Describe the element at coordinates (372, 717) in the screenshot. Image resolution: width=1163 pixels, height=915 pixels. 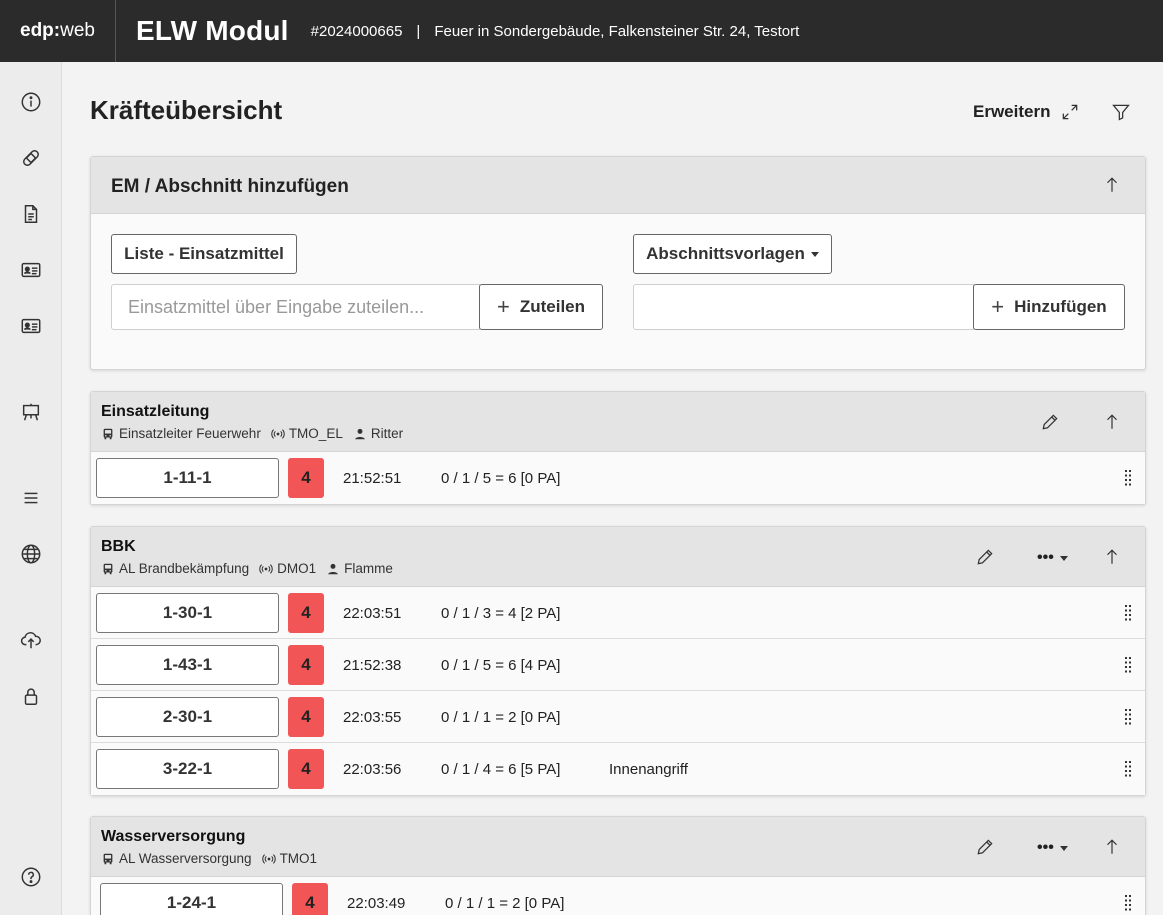
I see `unit-time: 22:03:55` at that location.